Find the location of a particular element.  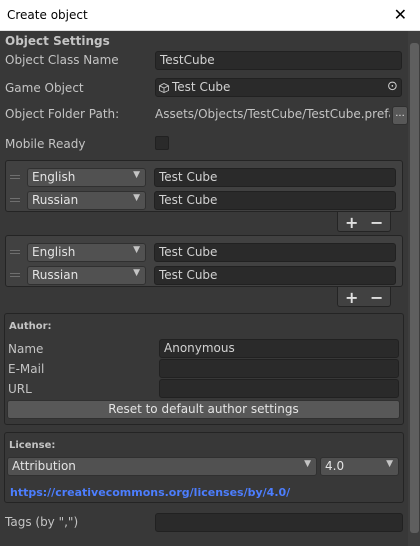

game-object-label: Game Object is located at coordinates (44, 88).